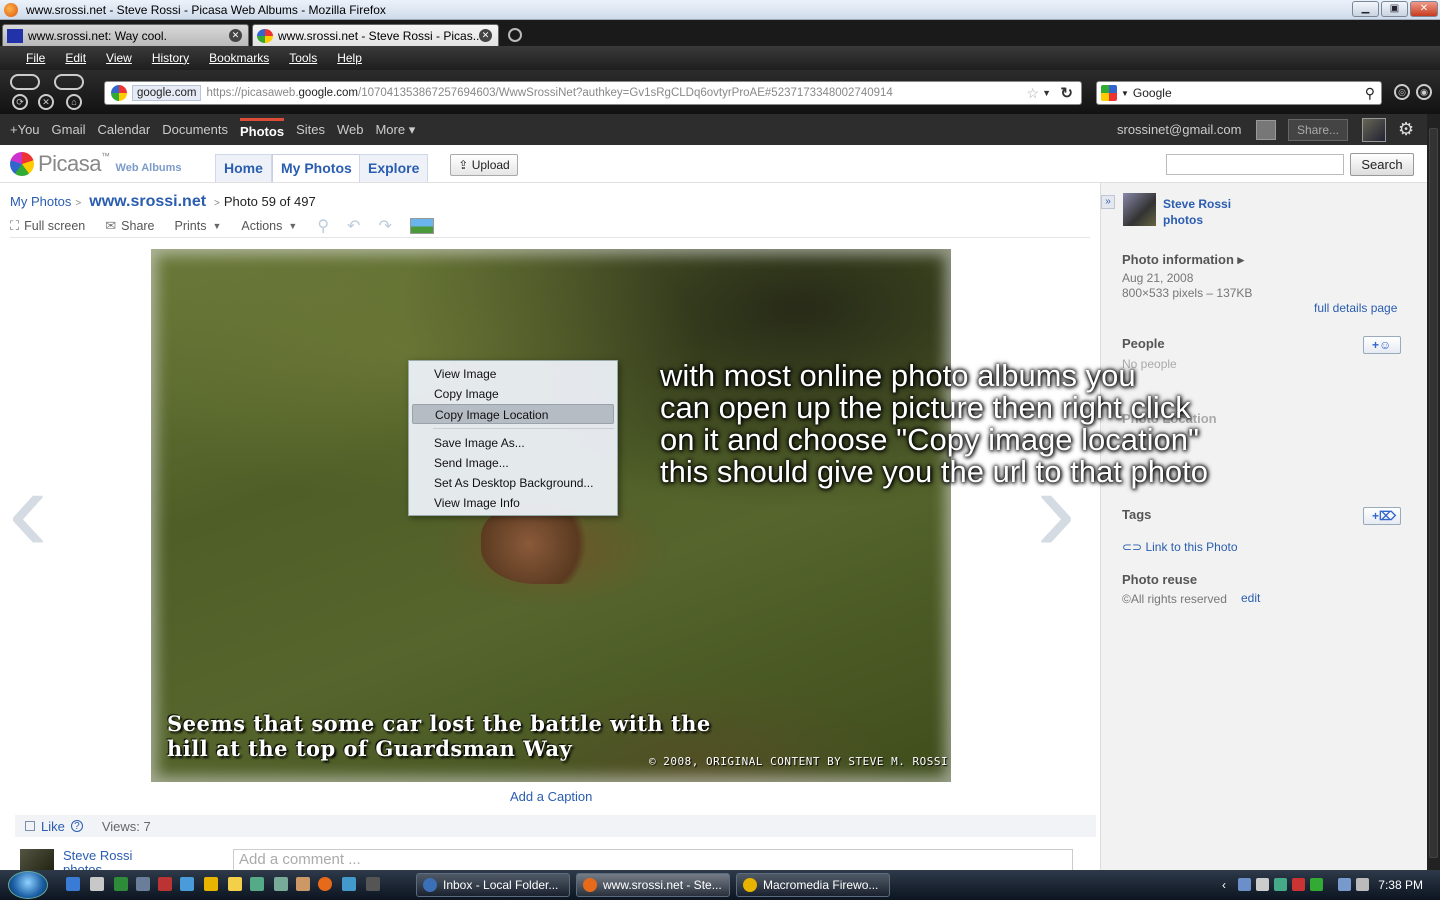 This screenshot has width=1440, height=900. I want to click on owner-link: Steve Rossi photos, so click(1197, 212).